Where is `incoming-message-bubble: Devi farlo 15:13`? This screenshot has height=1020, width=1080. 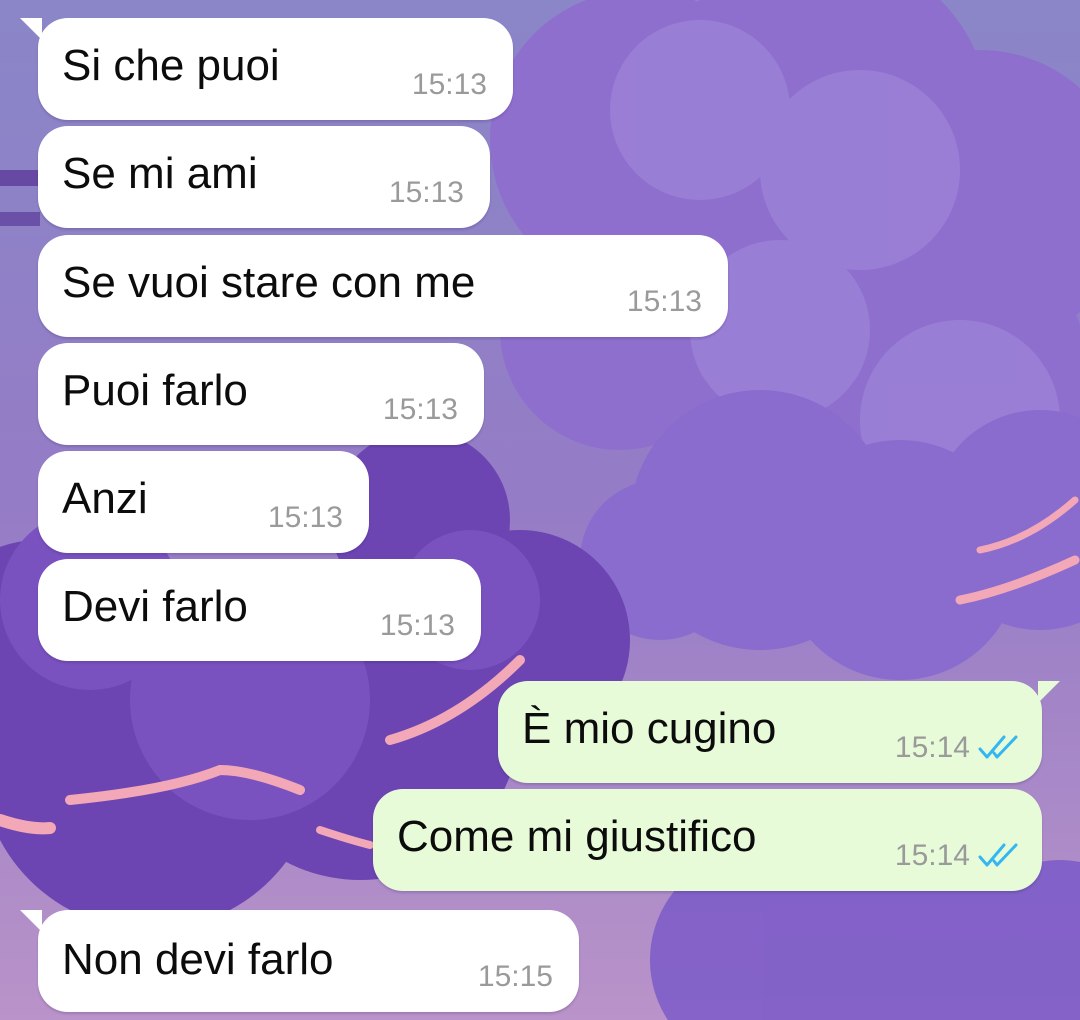
incoming-message-bubble: Devi farlo 15:13 is located at coordinates (259, 610).